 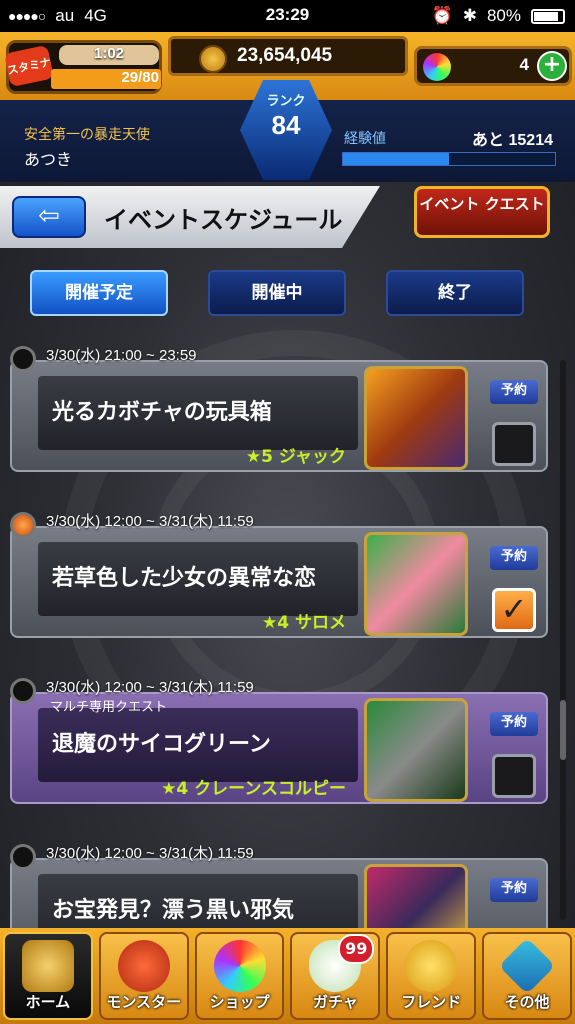 I want to click on nav-gacha-label: ガチャ, so click(x=335, y=1002).